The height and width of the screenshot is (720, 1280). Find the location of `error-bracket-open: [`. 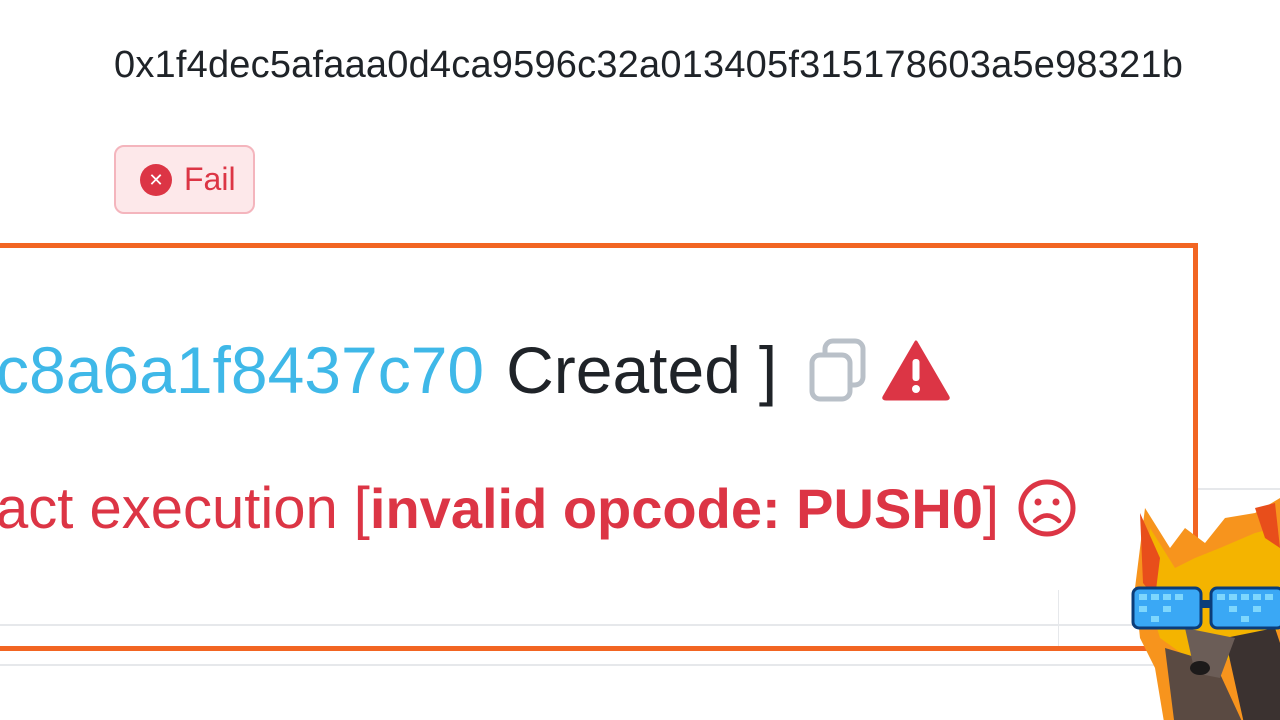

error-bracket-open: [ is located at coordinates (361, 508).